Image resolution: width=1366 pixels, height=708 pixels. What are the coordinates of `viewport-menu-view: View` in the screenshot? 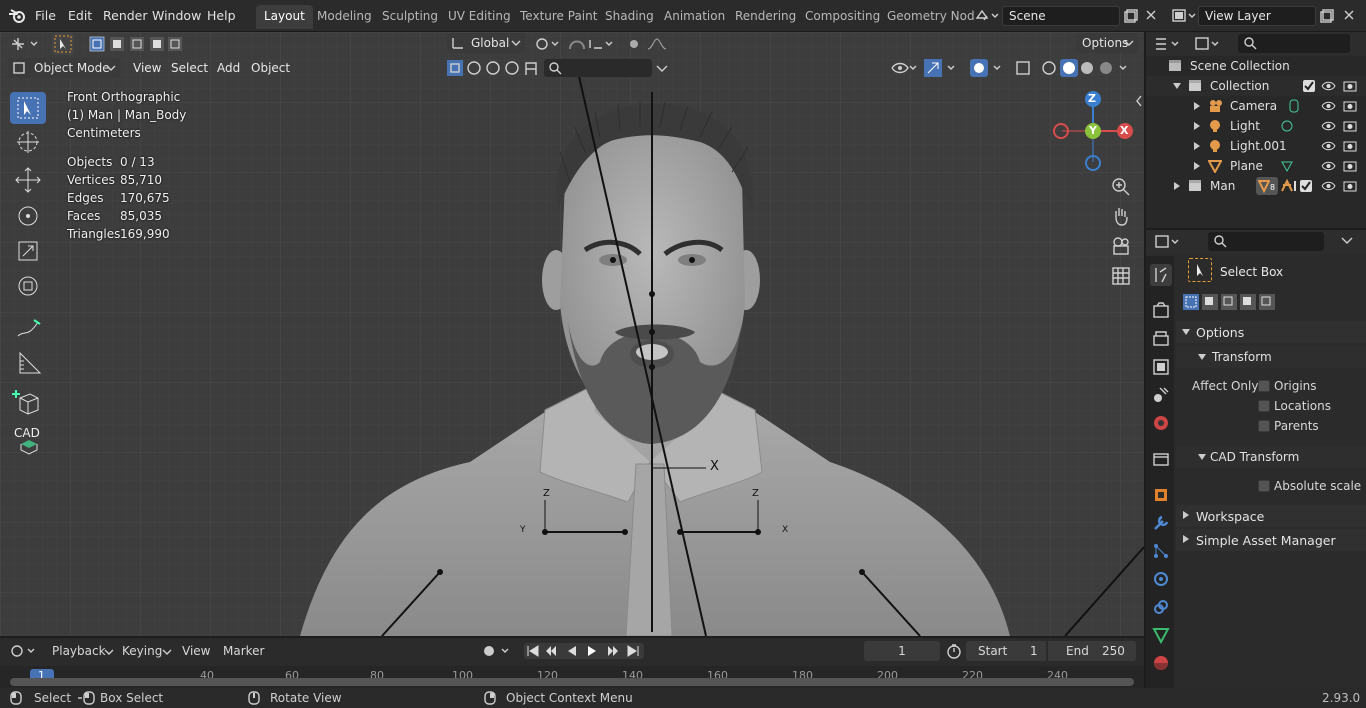 It's located at (147, 68).